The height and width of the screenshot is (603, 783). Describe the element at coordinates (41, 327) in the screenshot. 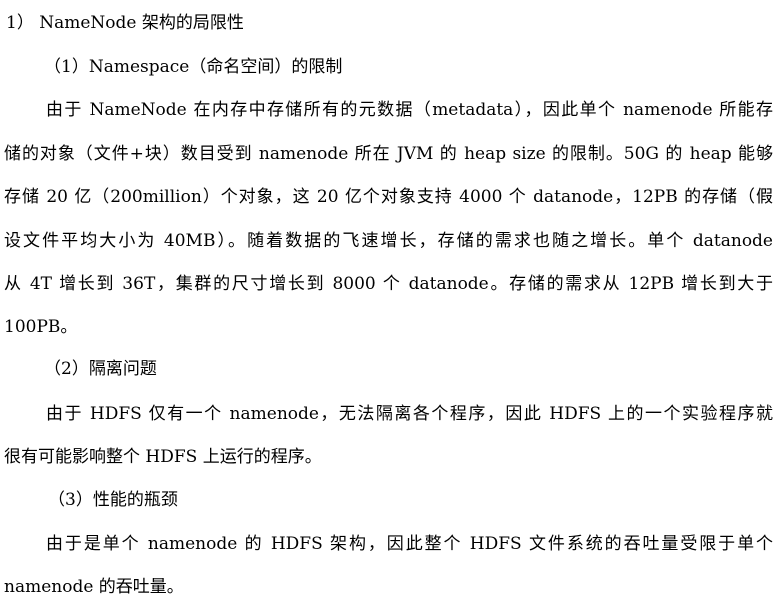

I see `paragraph-line: 100PB。` at that location.